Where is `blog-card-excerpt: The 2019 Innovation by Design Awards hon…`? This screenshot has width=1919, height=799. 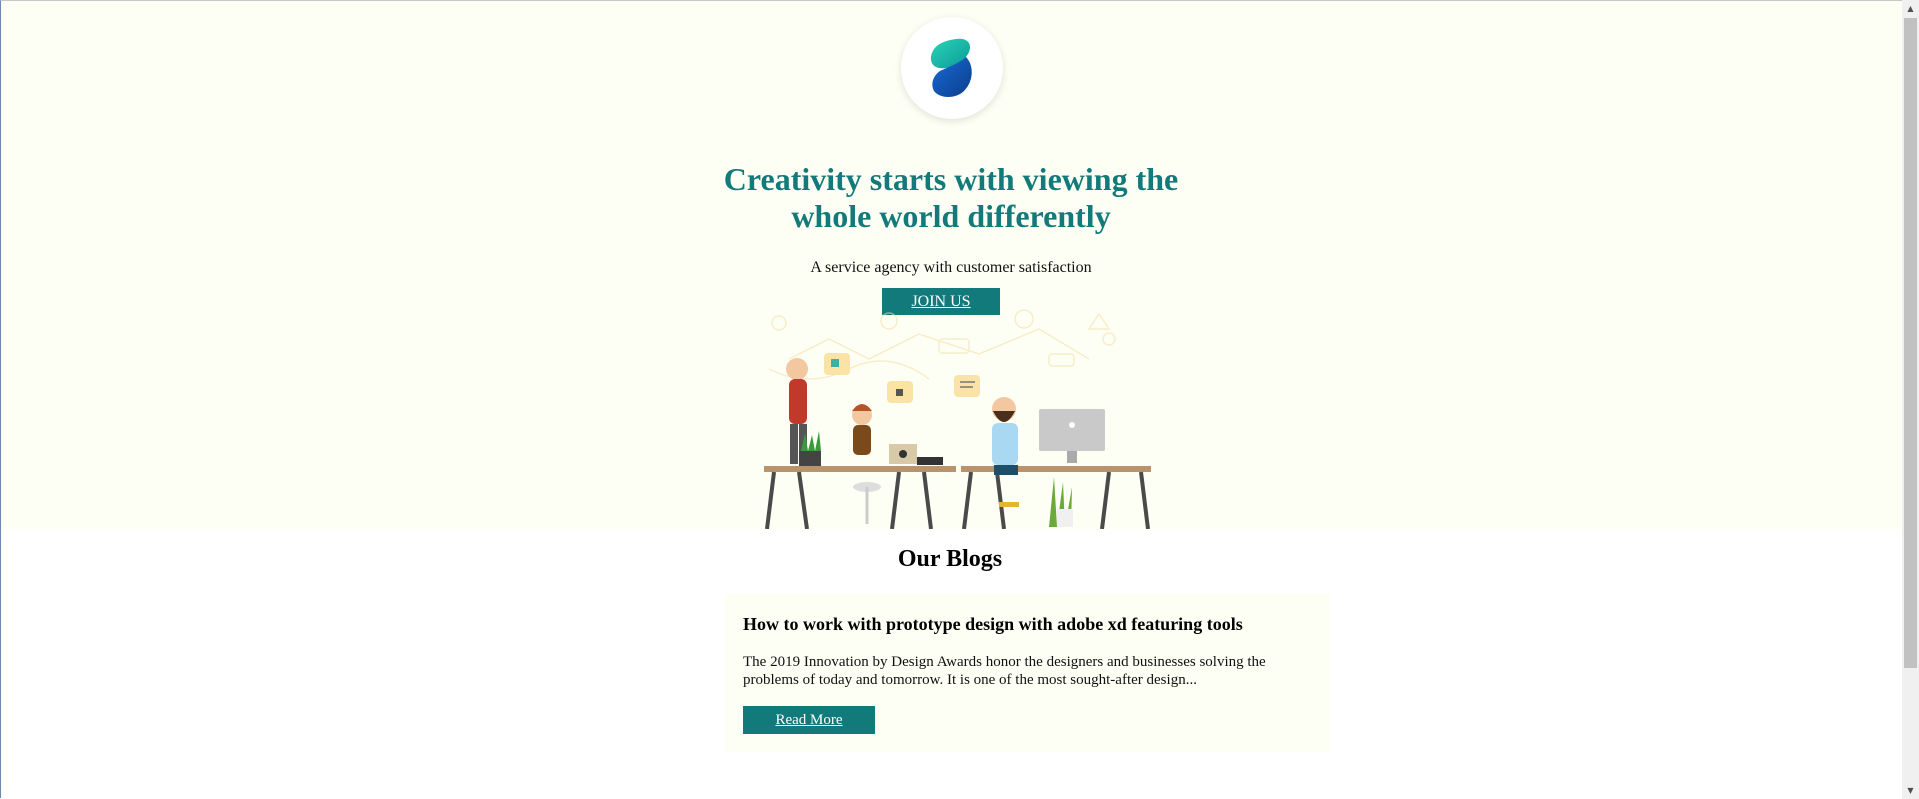 blog-card-excerpt: The 2019 Innovation by Design Awards hon… is located at coordinates (1004, 671).